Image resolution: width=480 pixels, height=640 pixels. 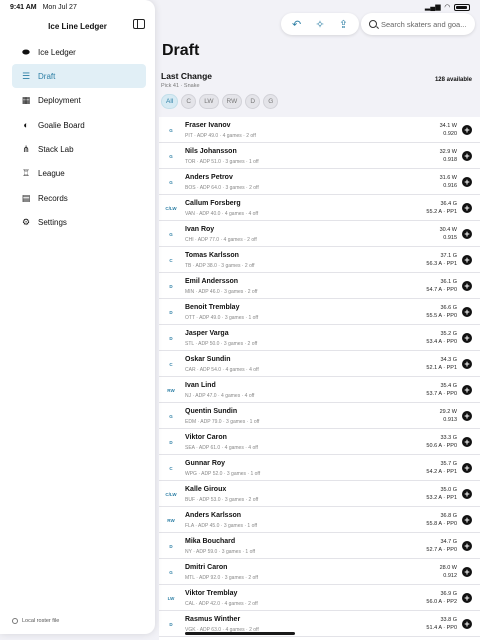 What do you see at coordinates (441, 260) in the screenshot?
I see `player-stats: 37.1 G 56.3 A · PP1` at bounding box center [441, 260].